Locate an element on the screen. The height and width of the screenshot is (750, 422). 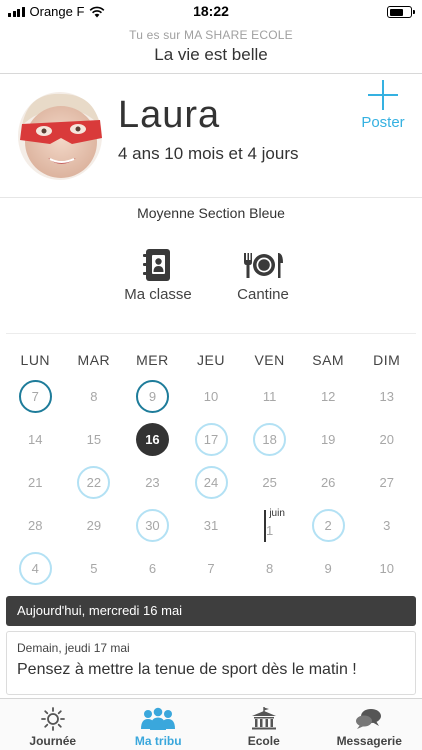
tab-bar: Journée Ma tribu Ecole Messagerie is located at coordinates (211, 724).